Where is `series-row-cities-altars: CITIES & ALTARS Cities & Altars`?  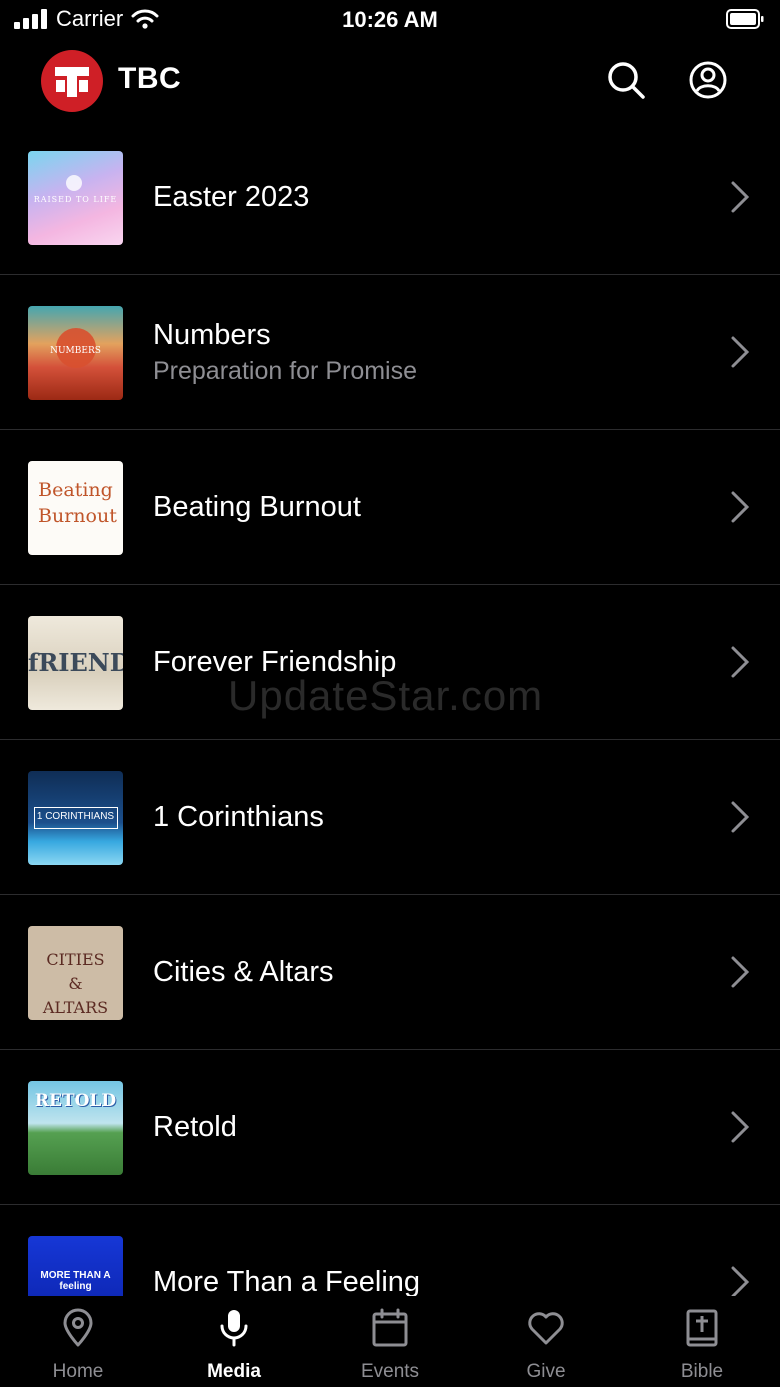
series-row-cities-altars: CITIES & ALTARS Cities & Altars is located at coordinates (390, 972).